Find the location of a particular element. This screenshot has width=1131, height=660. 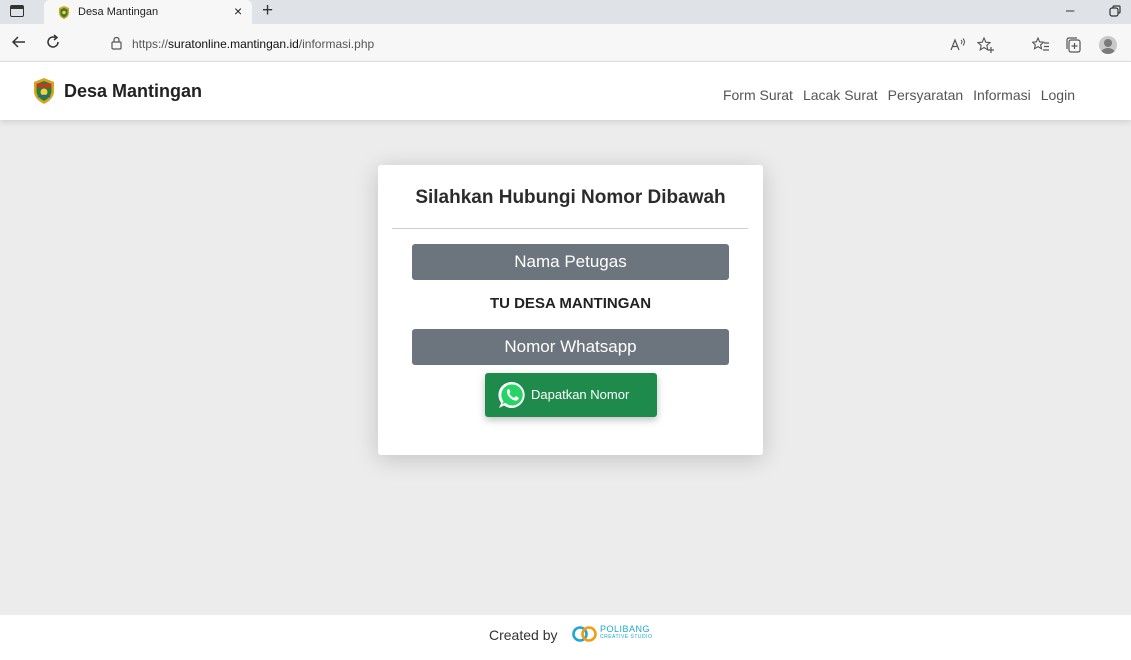

tab-actions-icon is located at coordinates (17, 11).